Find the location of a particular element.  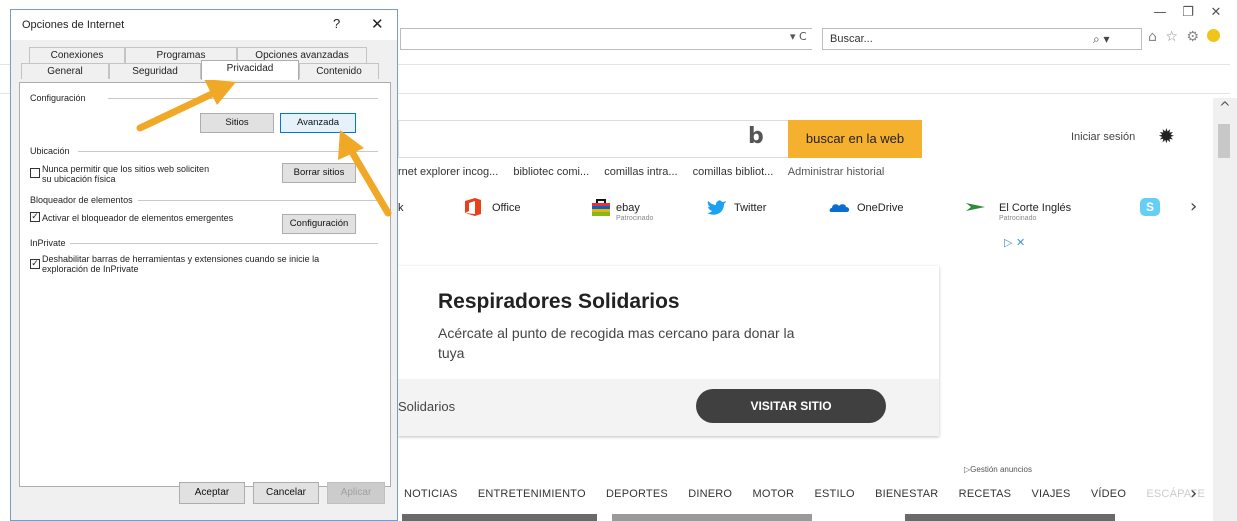

close-icon: ✕ is located at coordinates (377, 24).